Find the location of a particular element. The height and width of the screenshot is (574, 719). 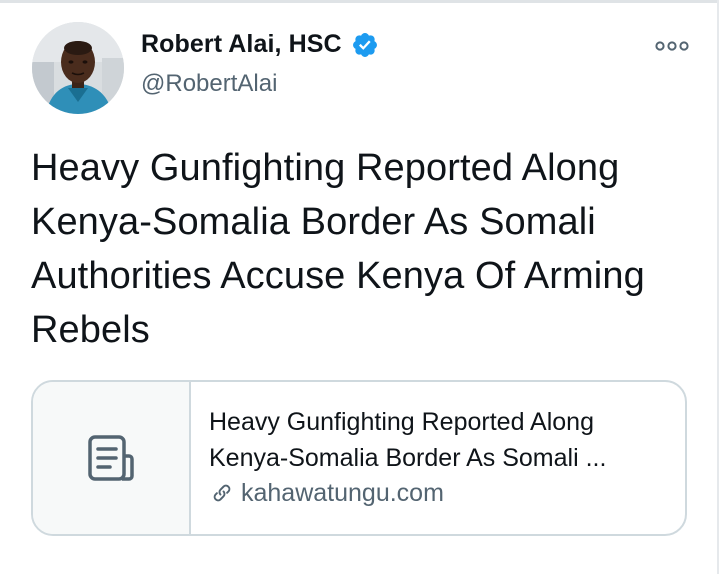

more-horizontal-icon is located at coordinates (672, 46).